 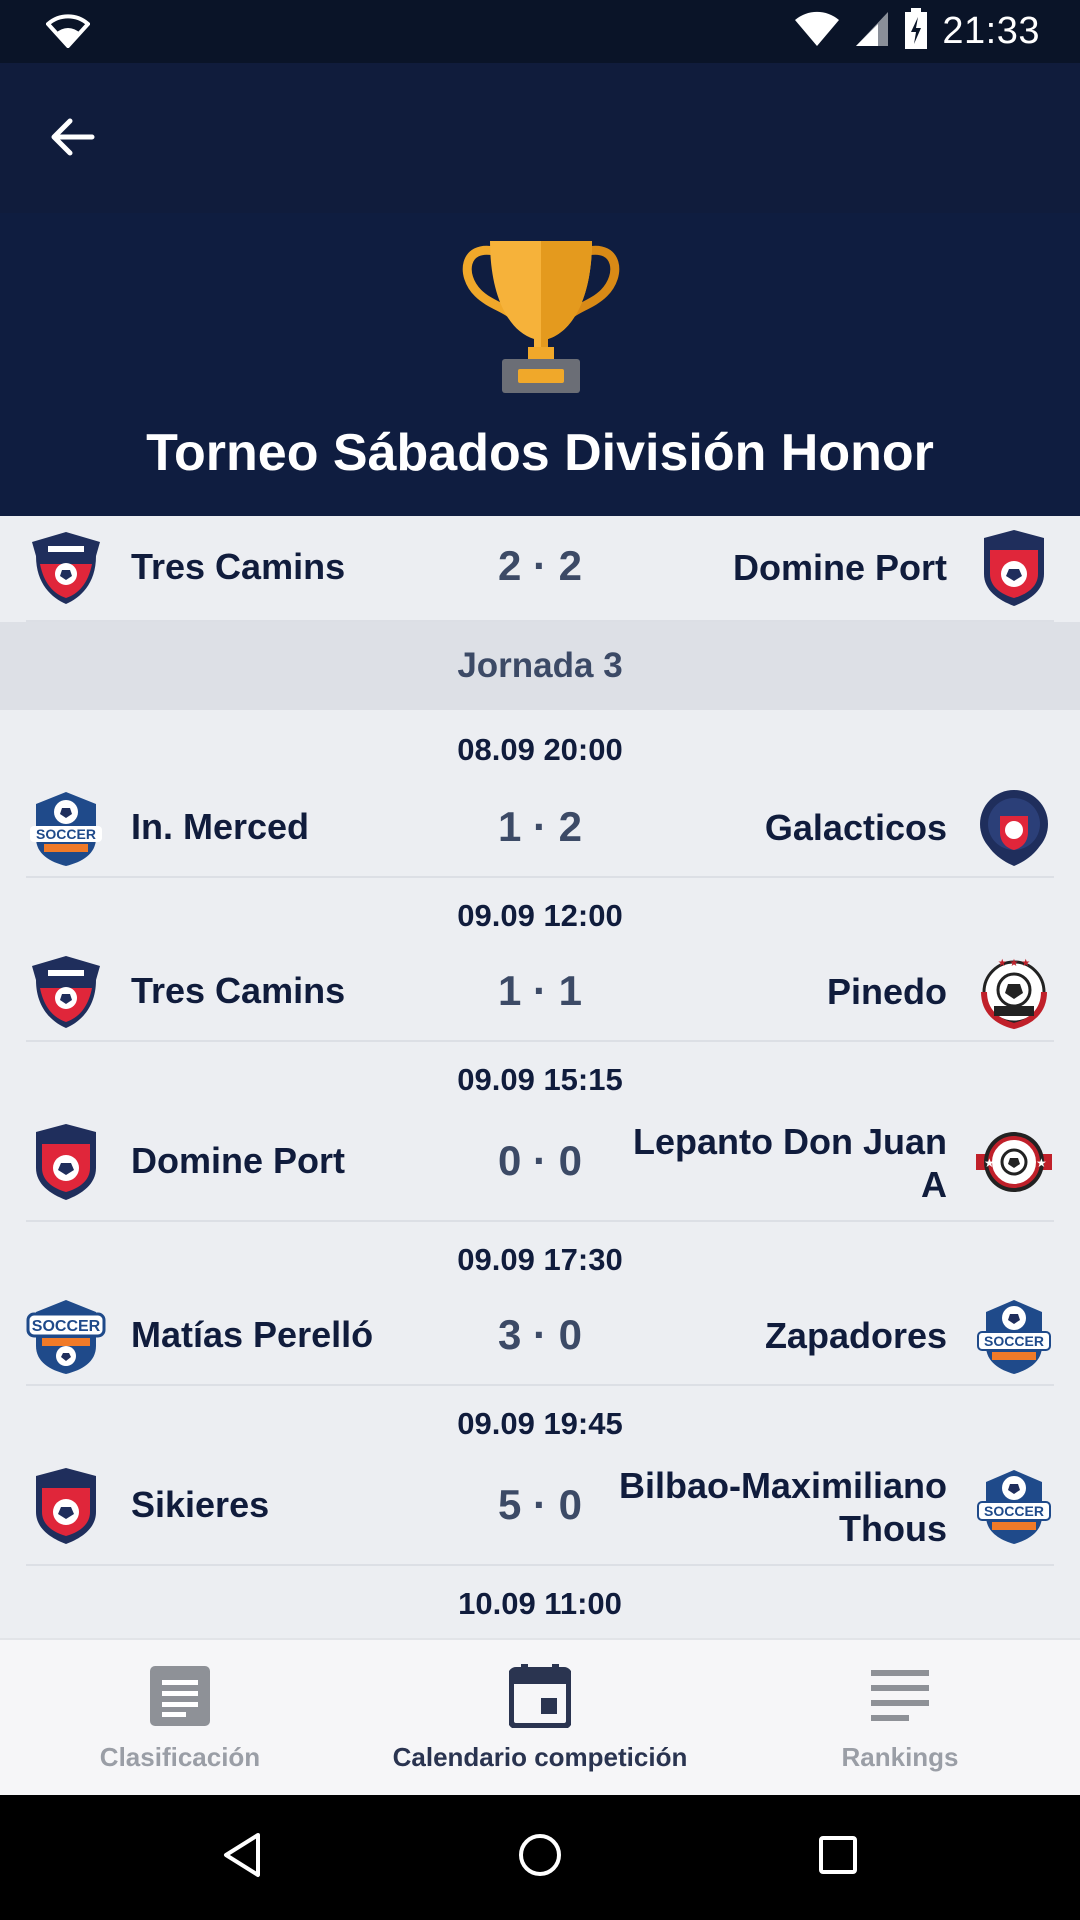 What do you see at coordinates (540, 1160) in the screenshot?
I see `match-score: 0 · 0` at bounding box center [540, 1160].